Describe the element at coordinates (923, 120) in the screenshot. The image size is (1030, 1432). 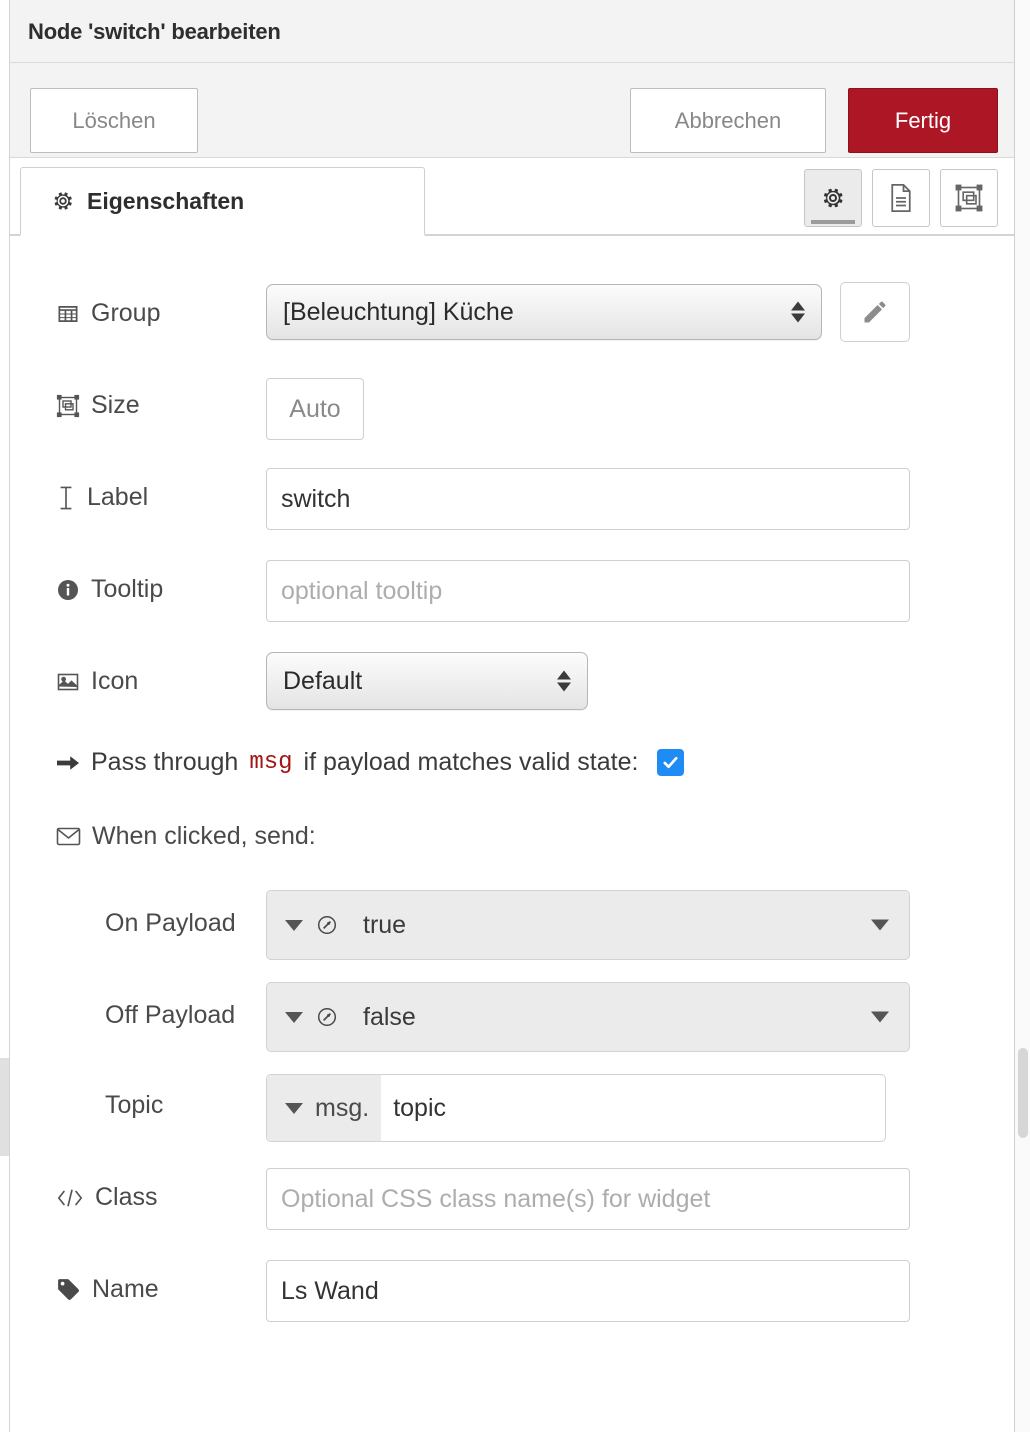
I see `done-button: Fertig` at that location.